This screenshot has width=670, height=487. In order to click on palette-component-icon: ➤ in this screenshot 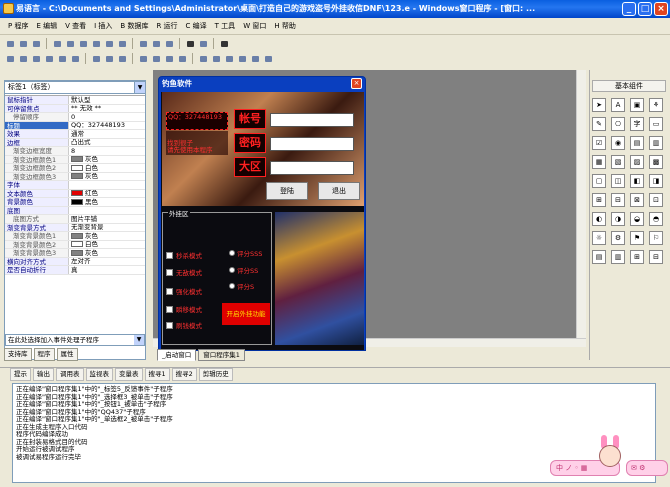, I will do `click(599, 105)`.